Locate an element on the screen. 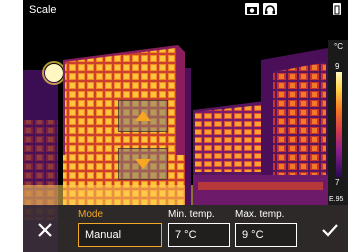 The width and height of the screenshot is (348, 252). scale-down-button is located at coordinates (143, 164).